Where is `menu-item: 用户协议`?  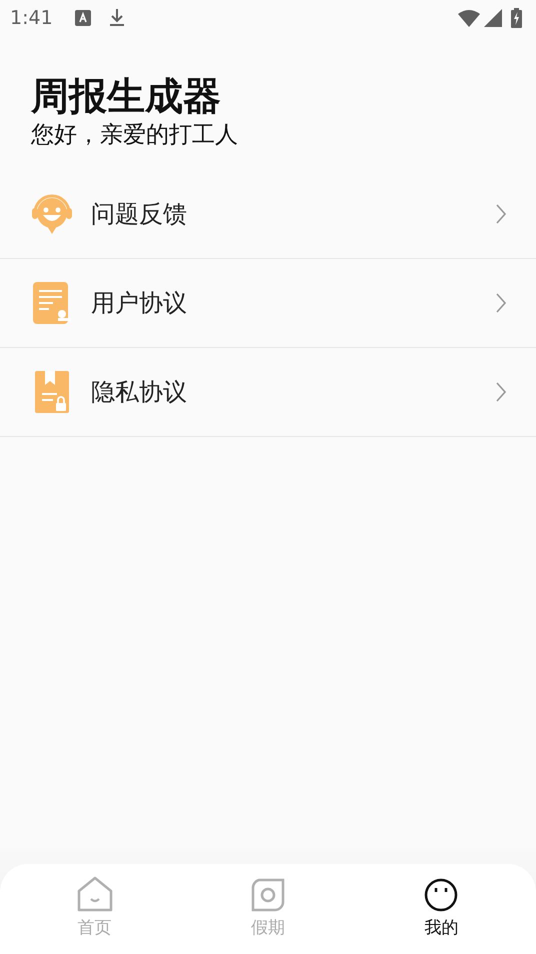 menu-item: 用户协议 is located at coordinates (268, 303).